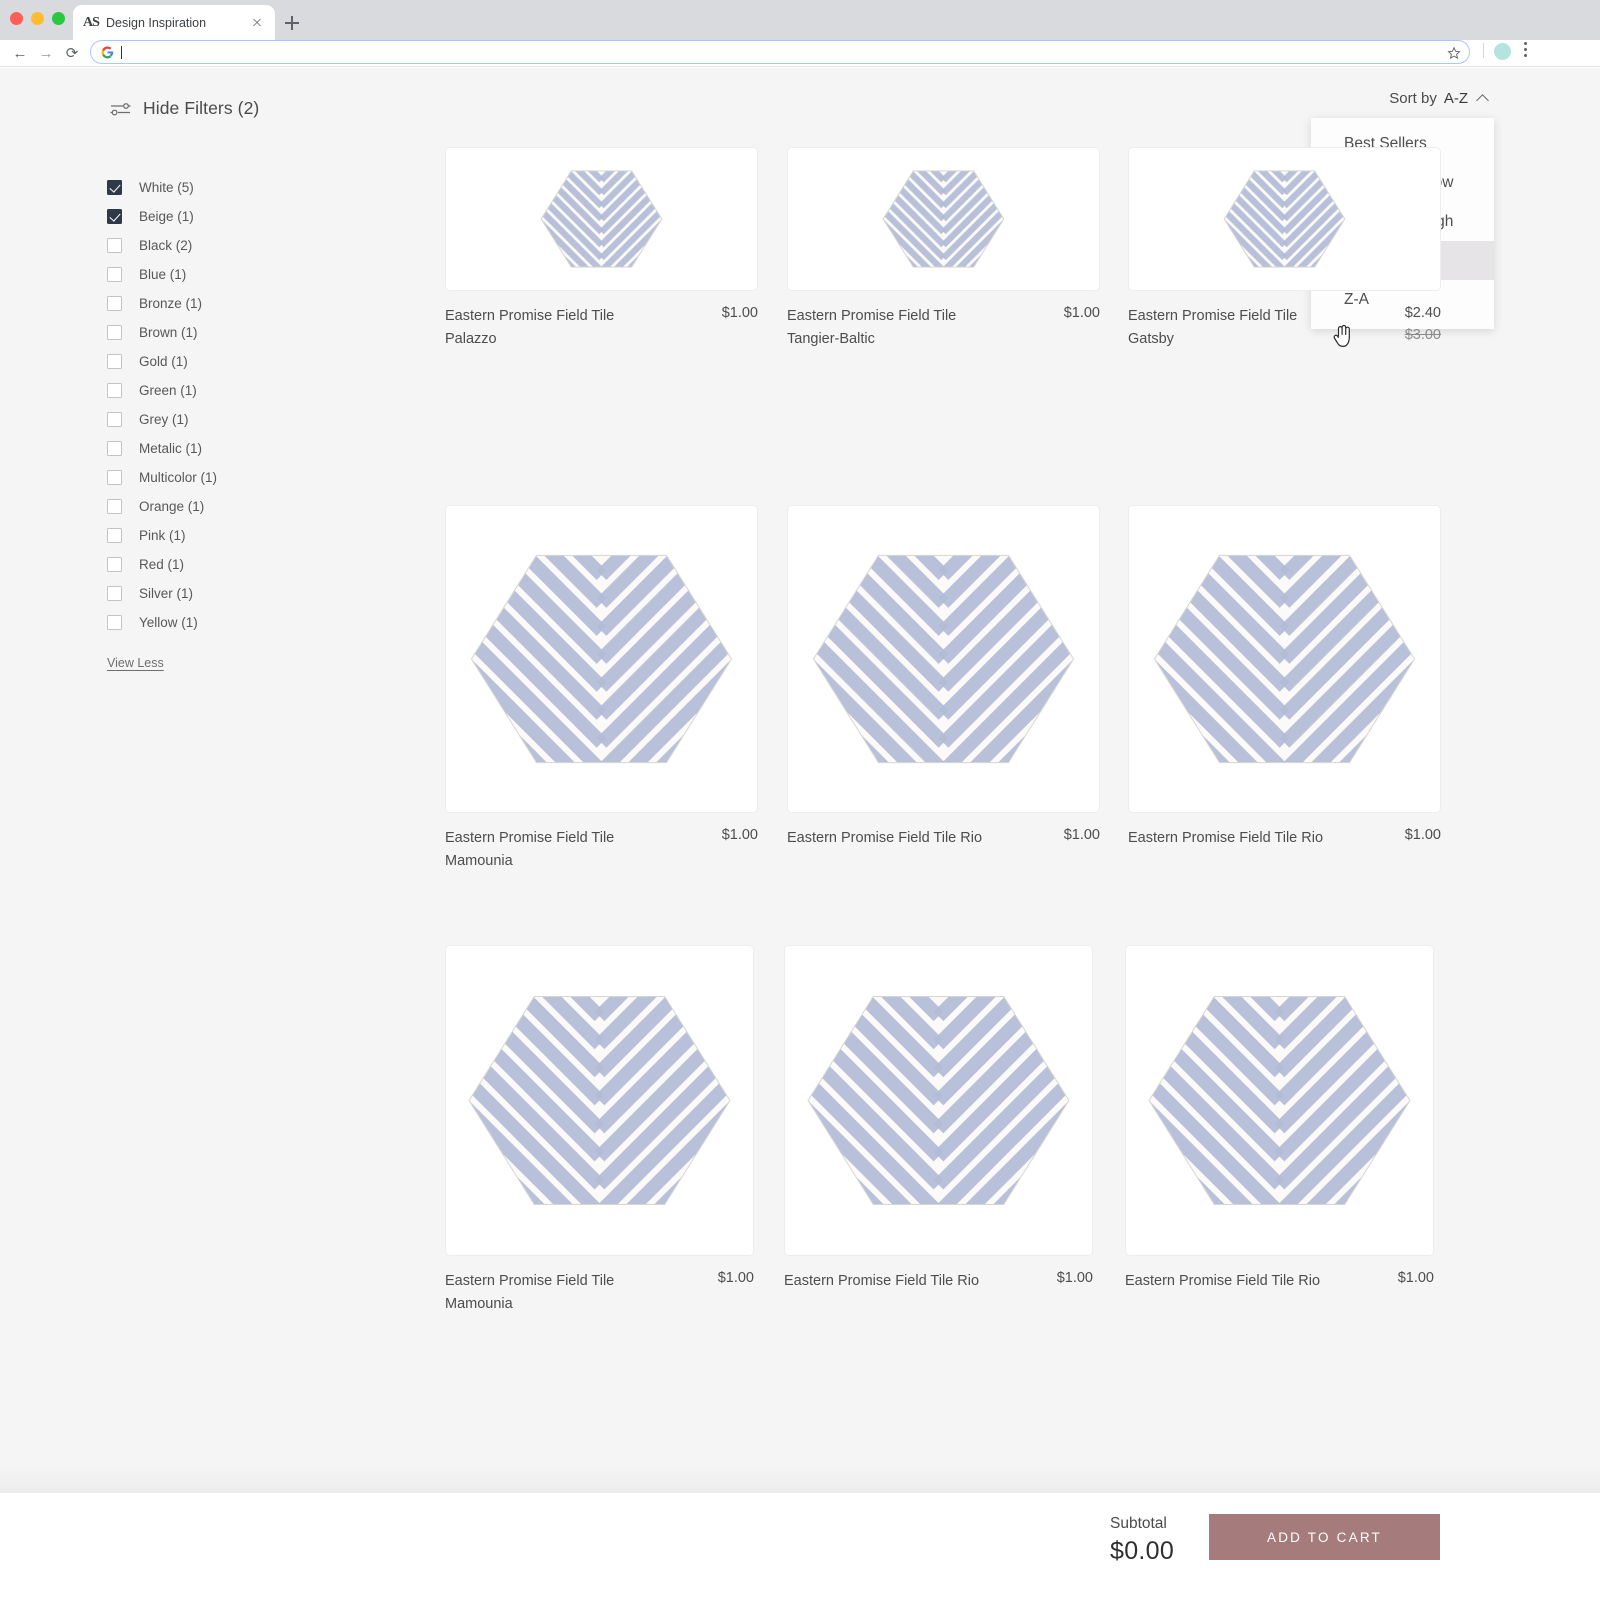  What do you see at coordinates (1413, 98) in the screenshot?
I see `sort-by-label: Sort by` at bounding box center [1413, 98].